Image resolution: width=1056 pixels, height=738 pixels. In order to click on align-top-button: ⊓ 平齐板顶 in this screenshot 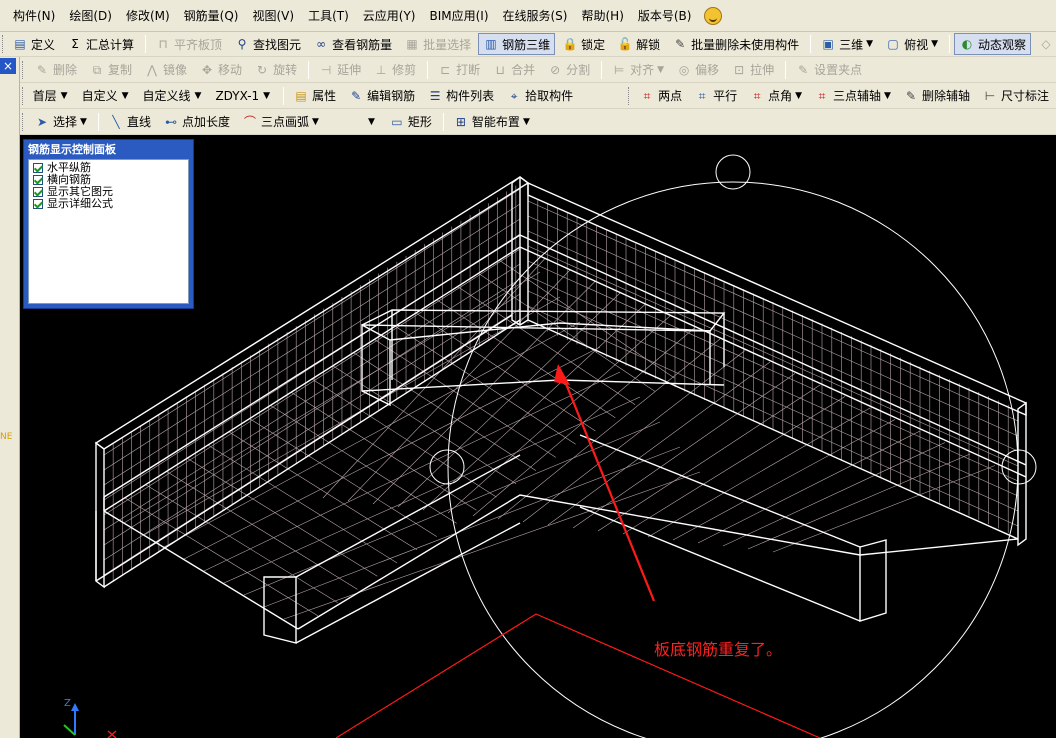, I will do `click(188, 44)`.